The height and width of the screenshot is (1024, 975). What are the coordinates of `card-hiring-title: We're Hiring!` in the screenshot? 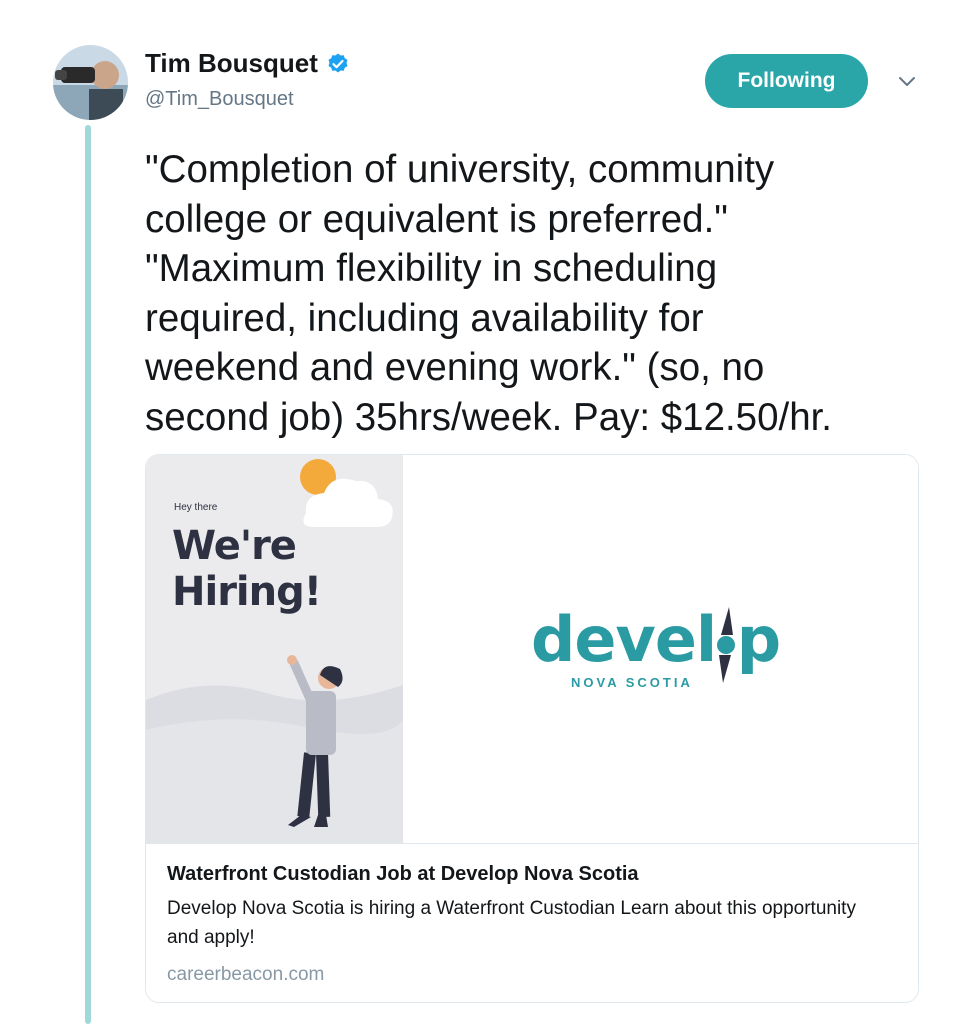 It's located at (247, 569).